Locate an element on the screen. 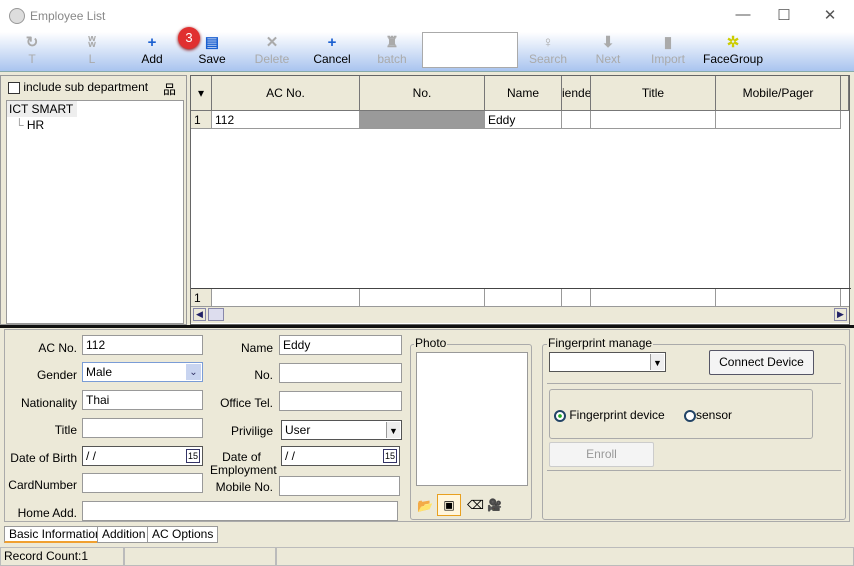 The height and width of the screenshot is (566, 854). button-label: FaceGroup is located at coordinates (733, 59).